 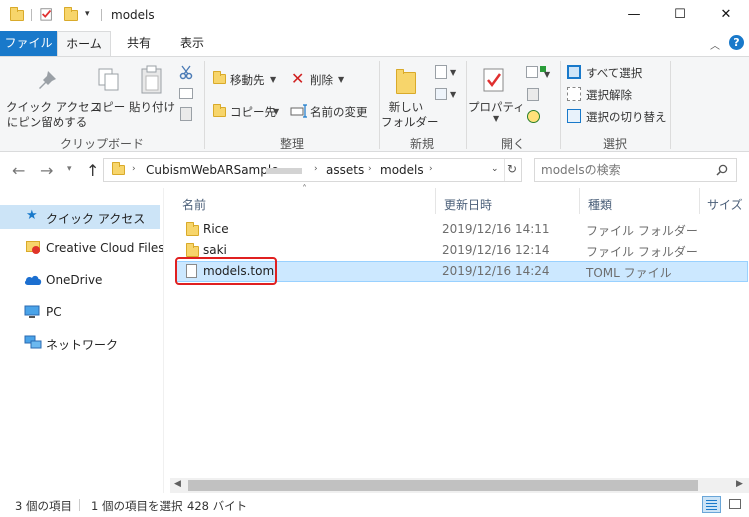 I want to click on properties-icon, so click(x=493, y=80).